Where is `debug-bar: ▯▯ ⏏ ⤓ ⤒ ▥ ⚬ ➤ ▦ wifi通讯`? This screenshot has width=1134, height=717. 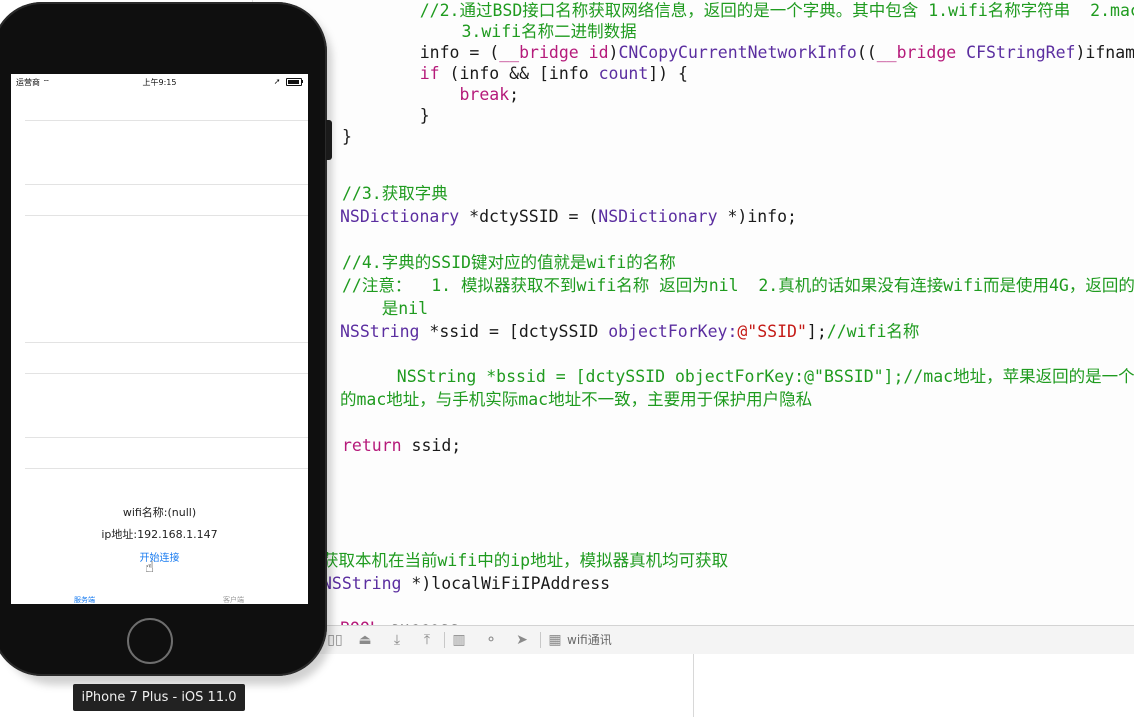
debug-bar: ▯▯ ⏏ ⤓ ⤒ ▥ ⚬ ➤ ▦ wifi通讯 is located at coordinates (693, 640).